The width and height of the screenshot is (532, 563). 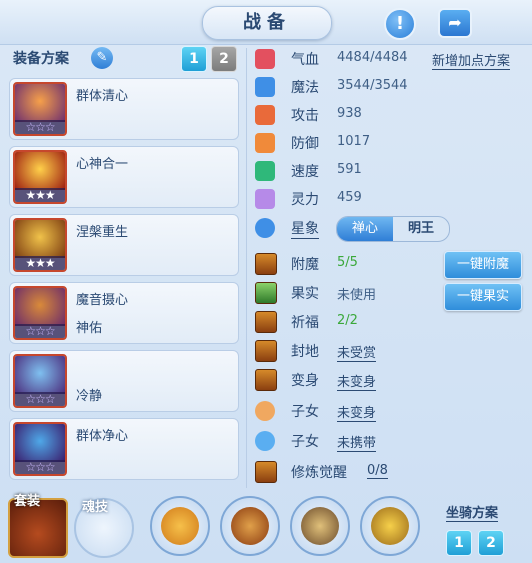 What do you see at coordinates (124, 245) in the screenshot?
I see `equipment-card-3: ★★★ 涅槃重生` at bounding box center [124, 245].